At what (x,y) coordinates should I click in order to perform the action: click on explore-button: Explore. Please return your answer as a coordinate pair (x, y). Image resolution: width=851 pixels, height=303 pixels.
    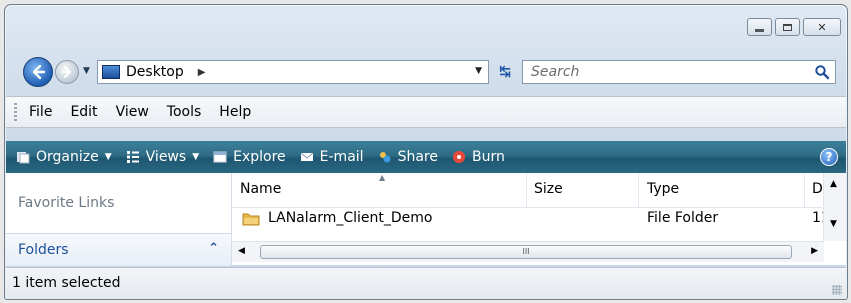
    Looking at the image, I should click on (249, 157).